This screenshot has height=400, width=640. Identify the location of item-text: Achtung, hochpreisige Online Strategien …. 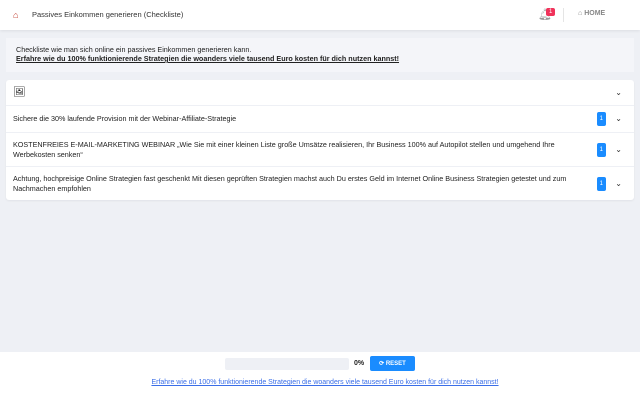
(290, 183).